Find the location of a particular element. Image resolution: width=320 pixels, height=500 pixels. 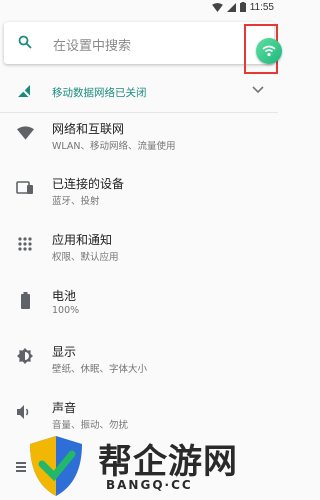

settings-item-network: 网络和互联网 WLAN、移动网络、流量使用 is located at coordinates (139, 141).